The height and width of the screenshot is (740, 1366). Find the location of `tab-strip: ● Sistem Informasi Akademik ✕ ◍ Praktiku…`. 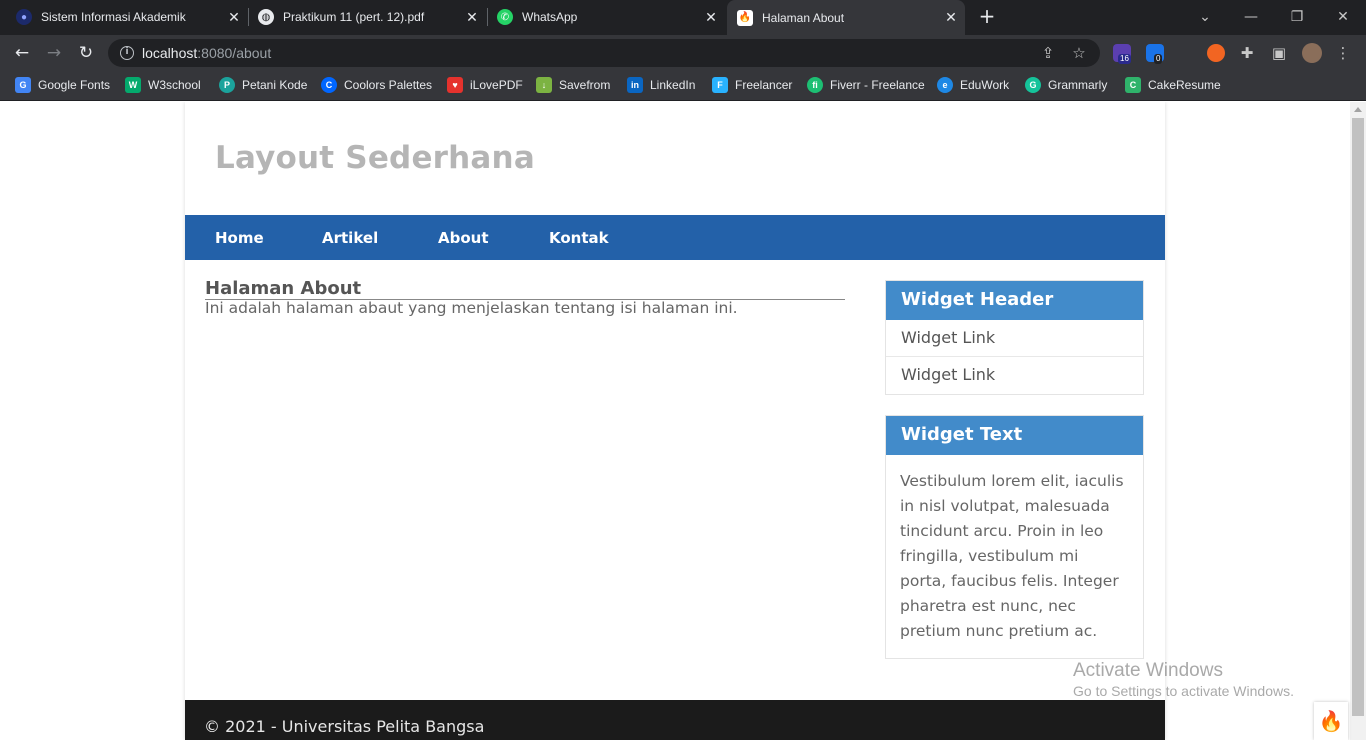

tab-strip: ● Sistem Informasi Akademik ✕ ◍ Praktiku… is located at coordinates (683, 17).